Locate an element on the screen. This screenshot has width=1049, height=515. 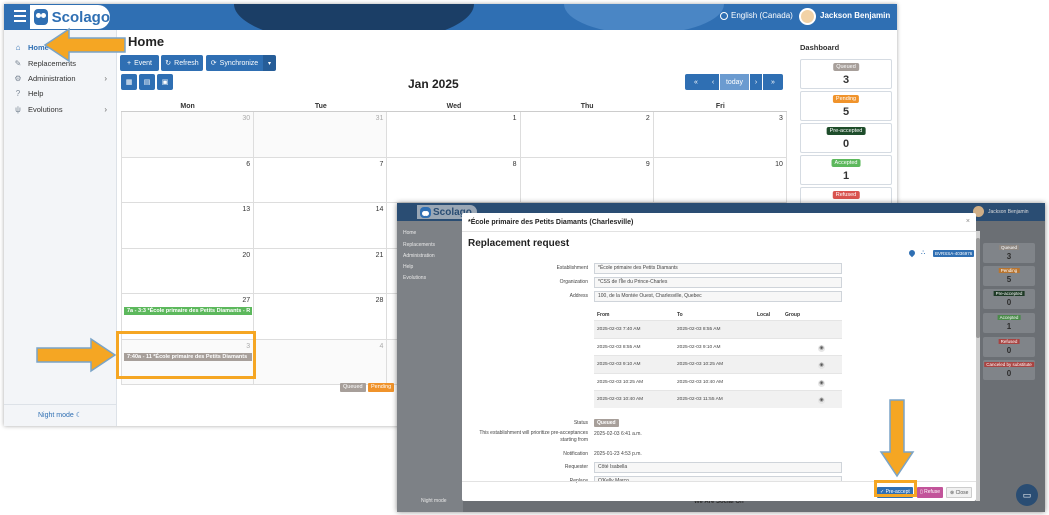
calendar-day-cell: 7 is located at coordinates (321, 180).